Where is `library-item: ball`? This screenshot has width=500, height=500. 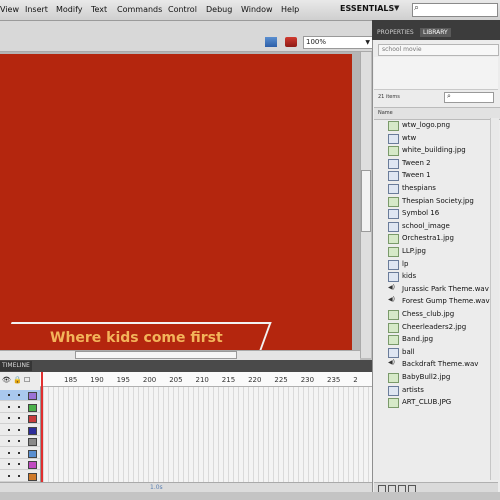 library-item: ball is located at coordinates (438, 352).